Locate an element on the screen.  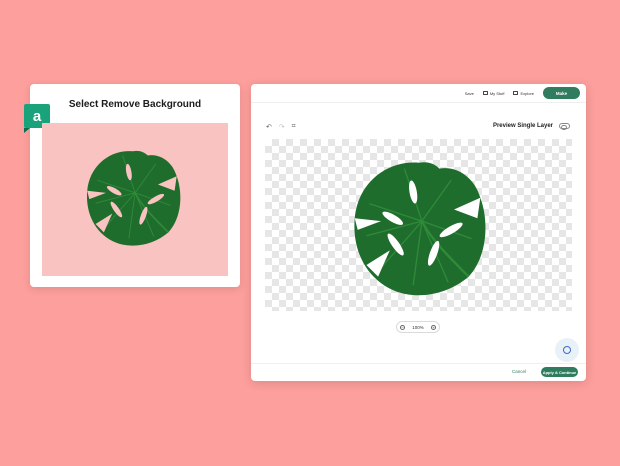
original-image-preview is located at coordinates (135, 199).